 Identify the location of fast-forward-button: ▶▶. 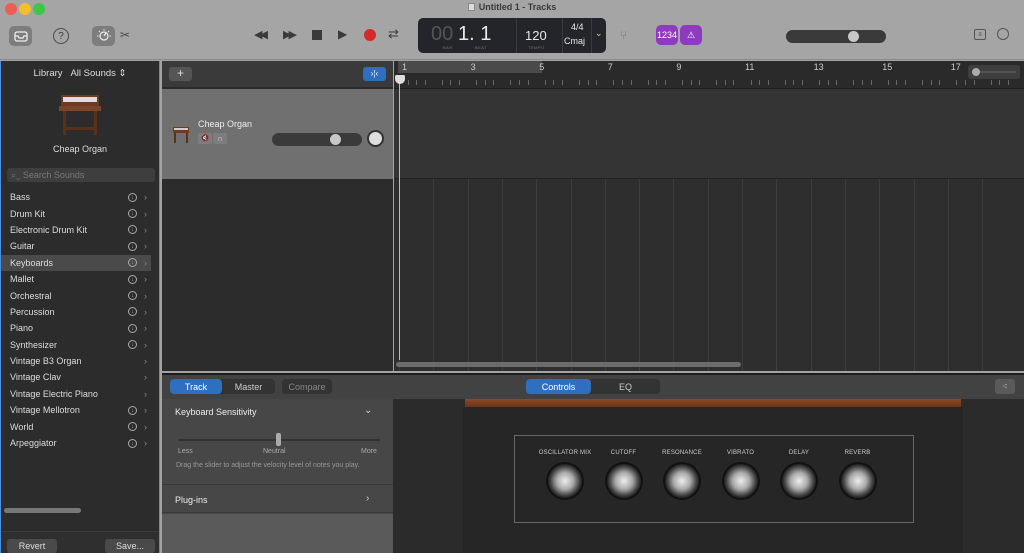
(290, 34).